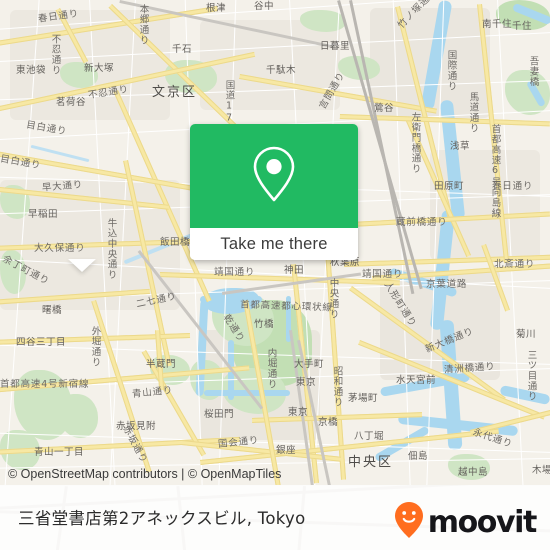 The height and width of the screenshot is (550, 550). What do you see at coordinates (71, 102) in the screenshot?
I see `map-label: 茗荷谷` at bounding box center [71, 102].